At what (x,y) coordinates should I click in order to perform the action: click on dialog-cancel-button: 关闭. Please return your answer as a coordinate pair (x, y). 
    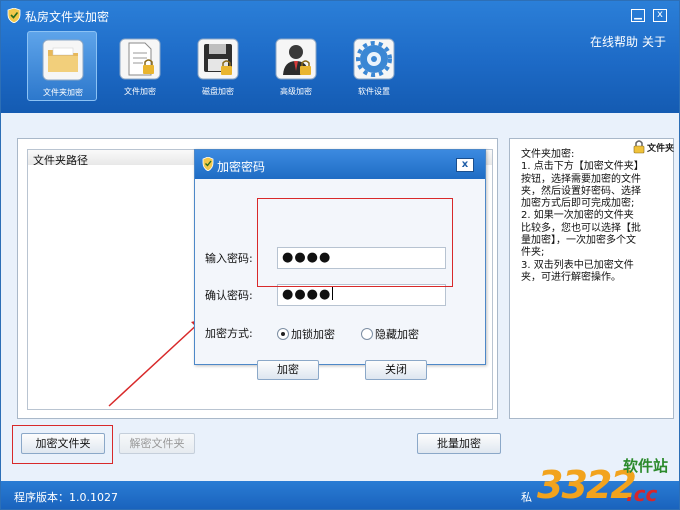
    Looking at the image, I should click on (396, 370).